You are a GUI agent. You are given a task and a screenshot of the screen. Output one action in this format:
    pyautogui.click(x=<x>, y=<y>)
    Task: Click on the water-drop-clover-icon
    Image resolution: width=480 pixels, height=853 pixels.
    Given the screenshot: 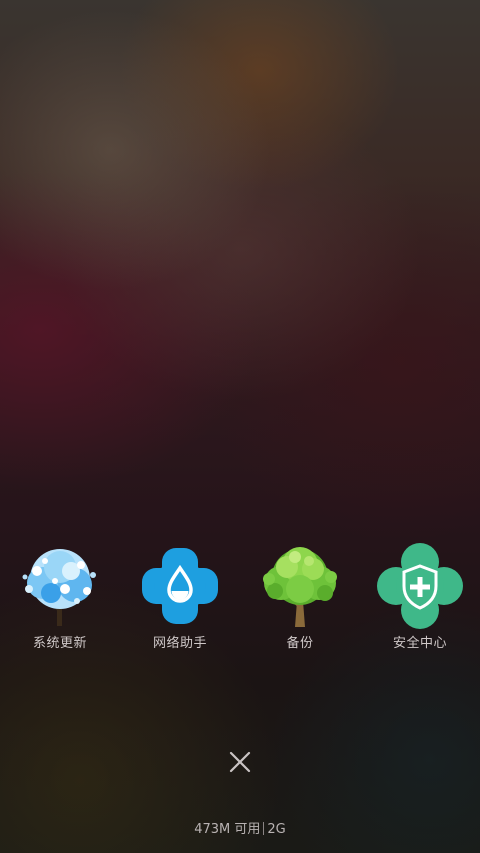 What is the action you would take?
    pyautogui.click(x=180, y=586)
    